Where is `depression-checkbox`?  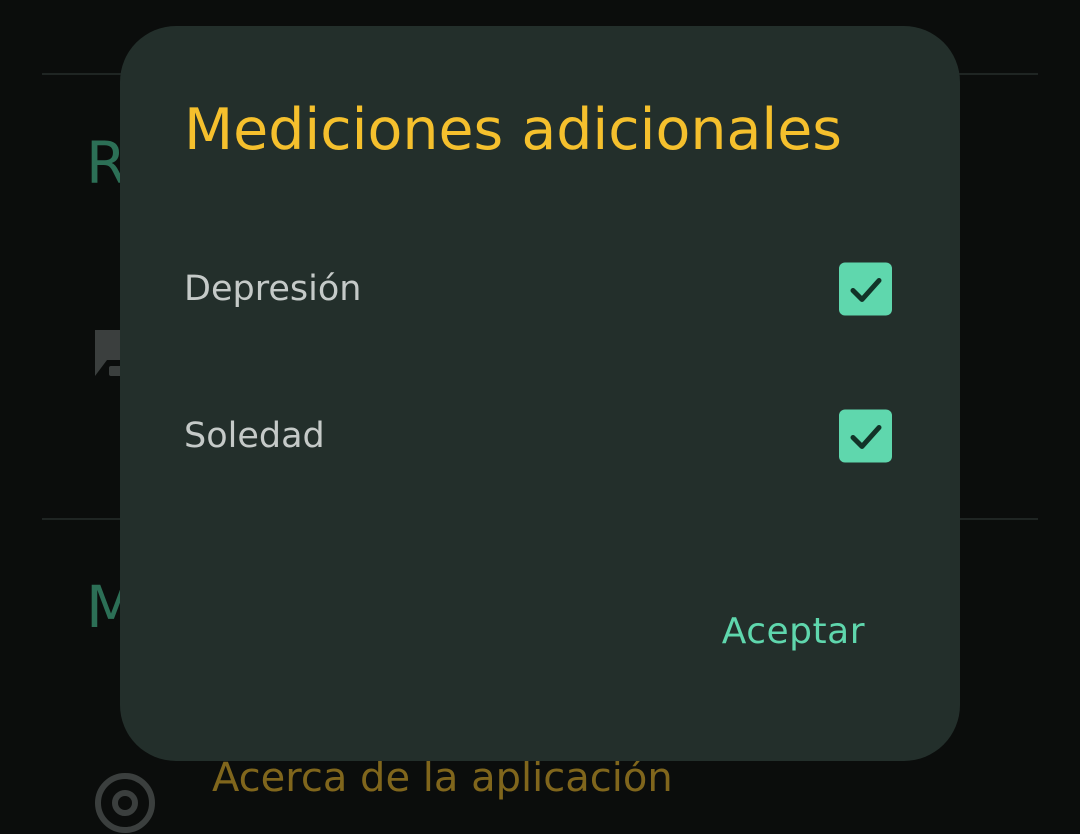
depression-checkbox is located at coordinates (865, 289).